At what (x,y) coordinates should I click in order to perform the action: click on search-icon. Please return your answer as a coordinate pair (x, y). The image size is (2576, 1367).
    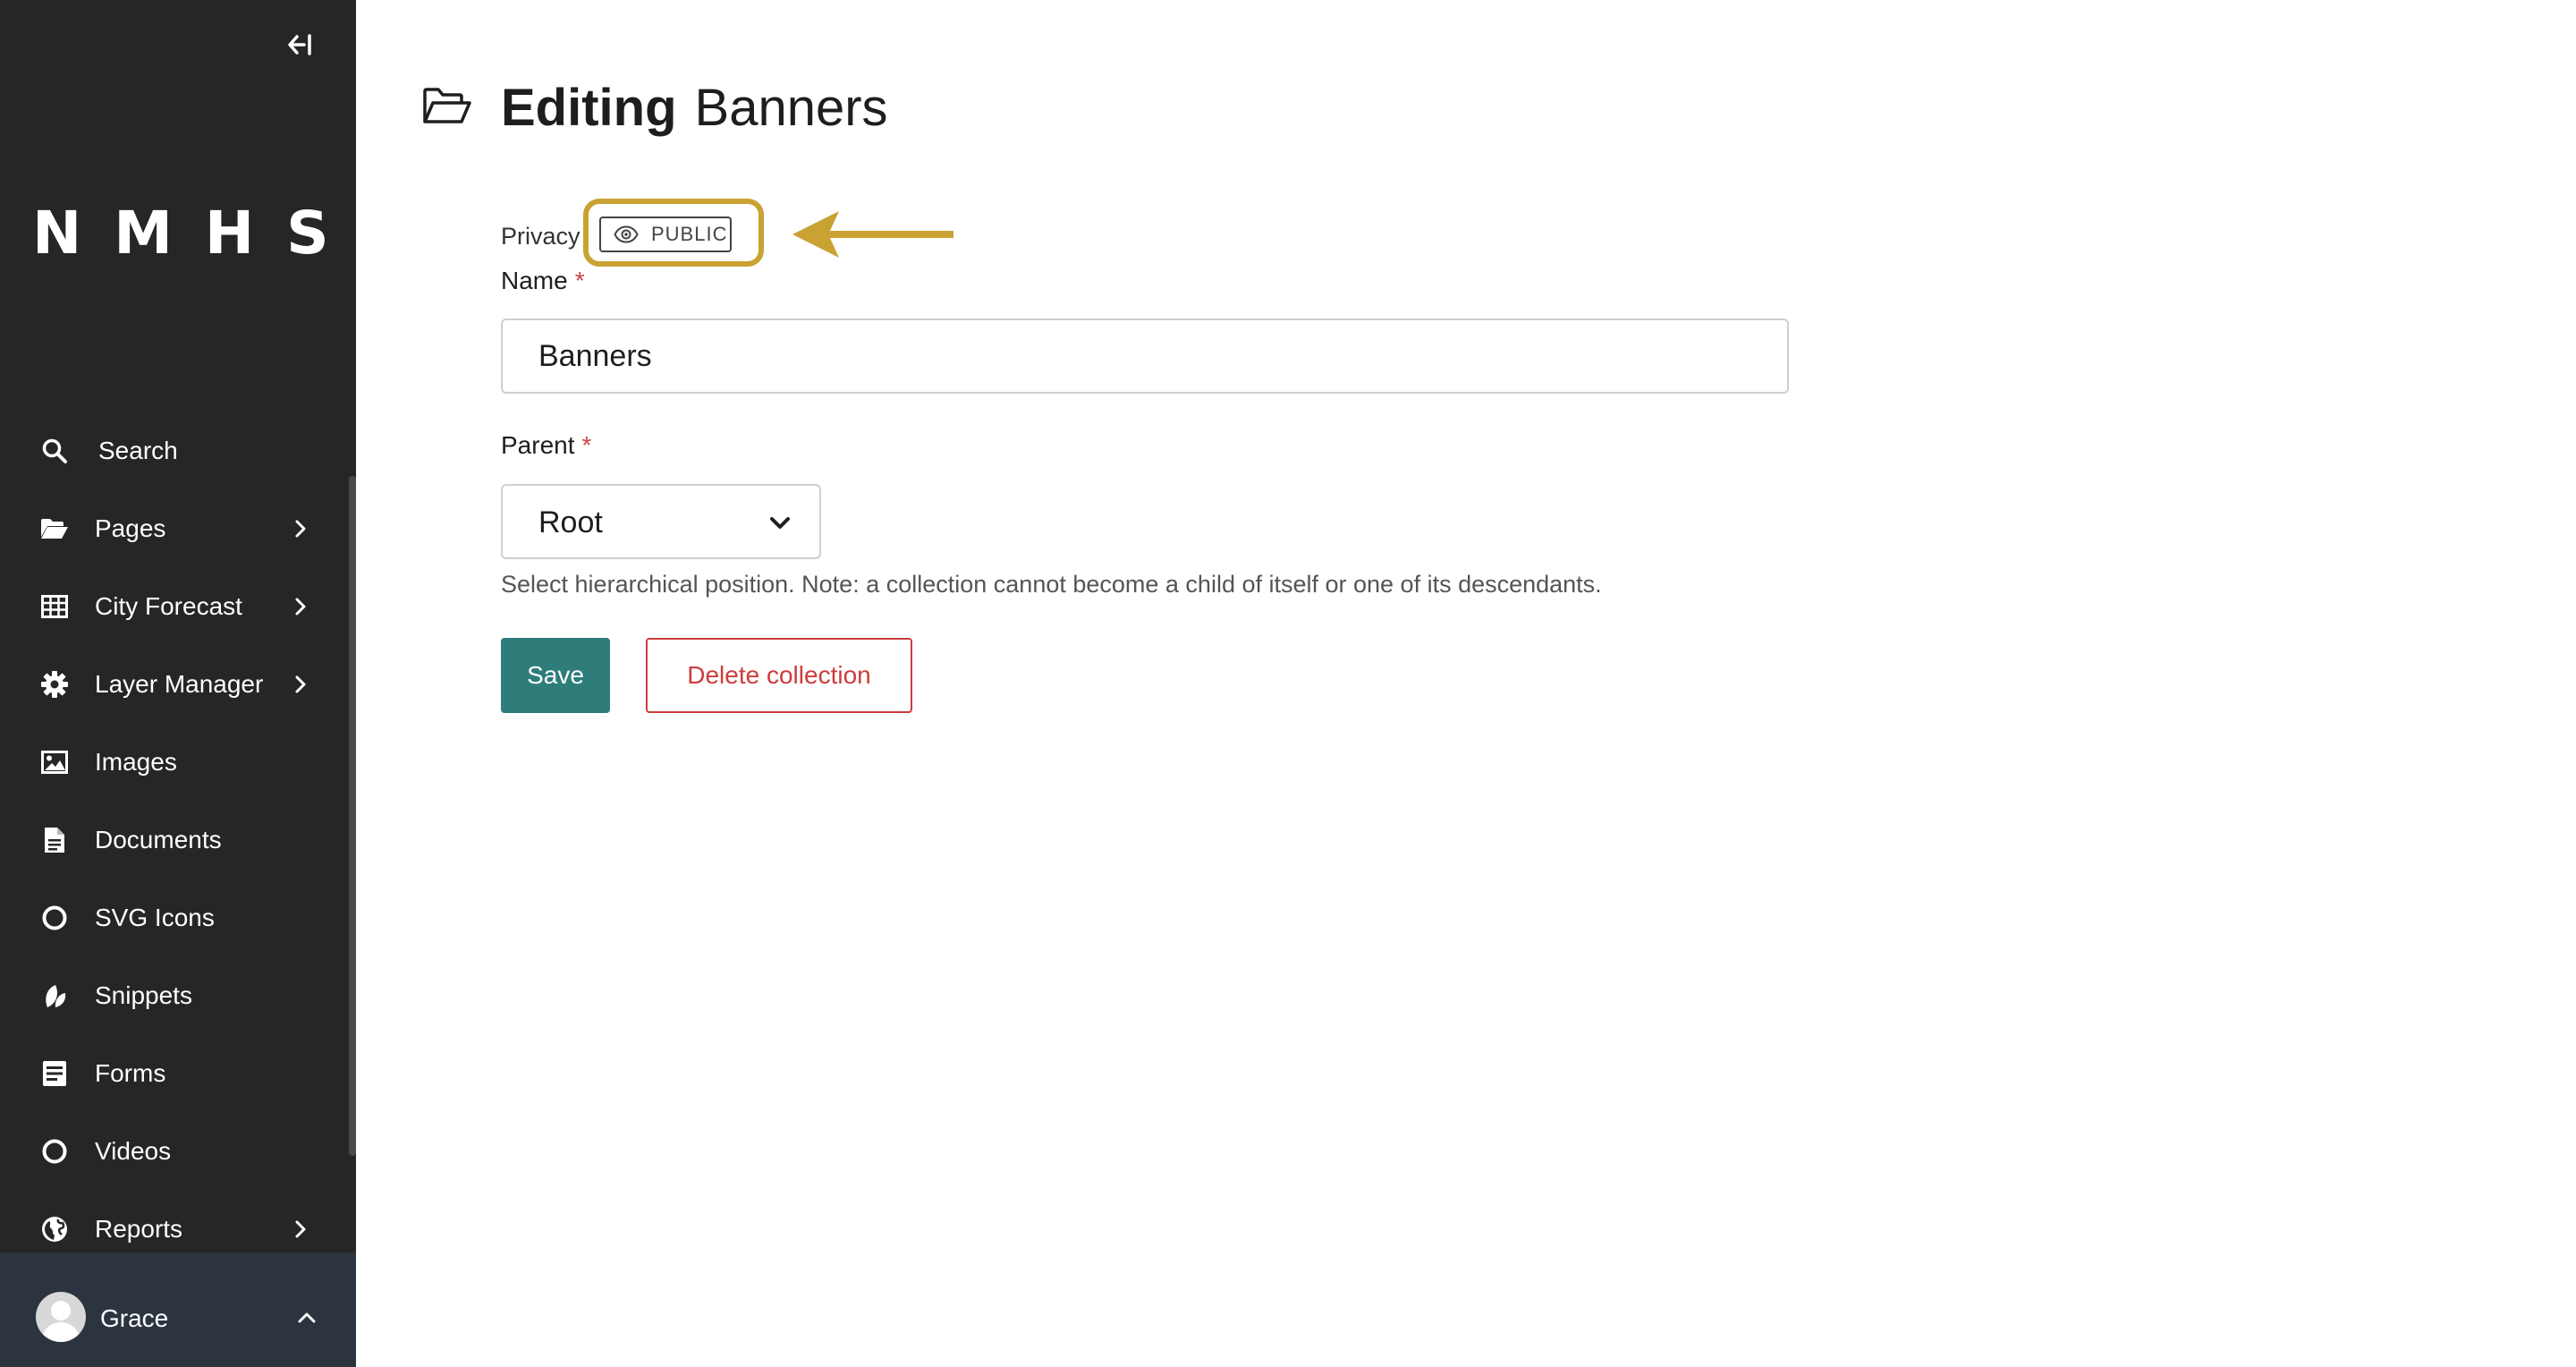
    Looking at the image, I should click on (54, 451).